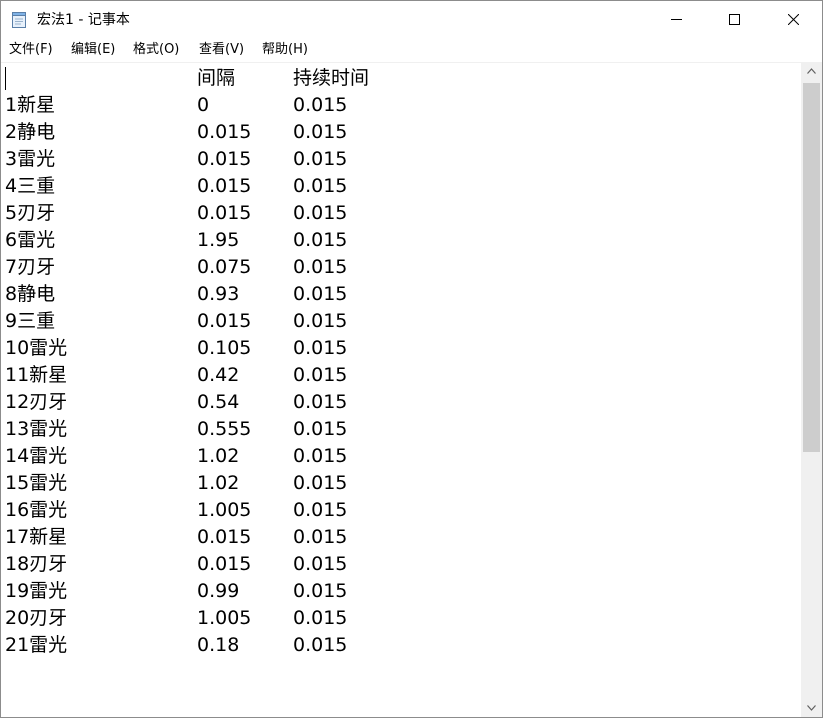 The width and height of the screenshot is (823, 718). What do you see at coordinates (176, 591) in the screenshot?
I see `text-line: 19雷光 0.99 0.015` at bounding box center [176, 591].